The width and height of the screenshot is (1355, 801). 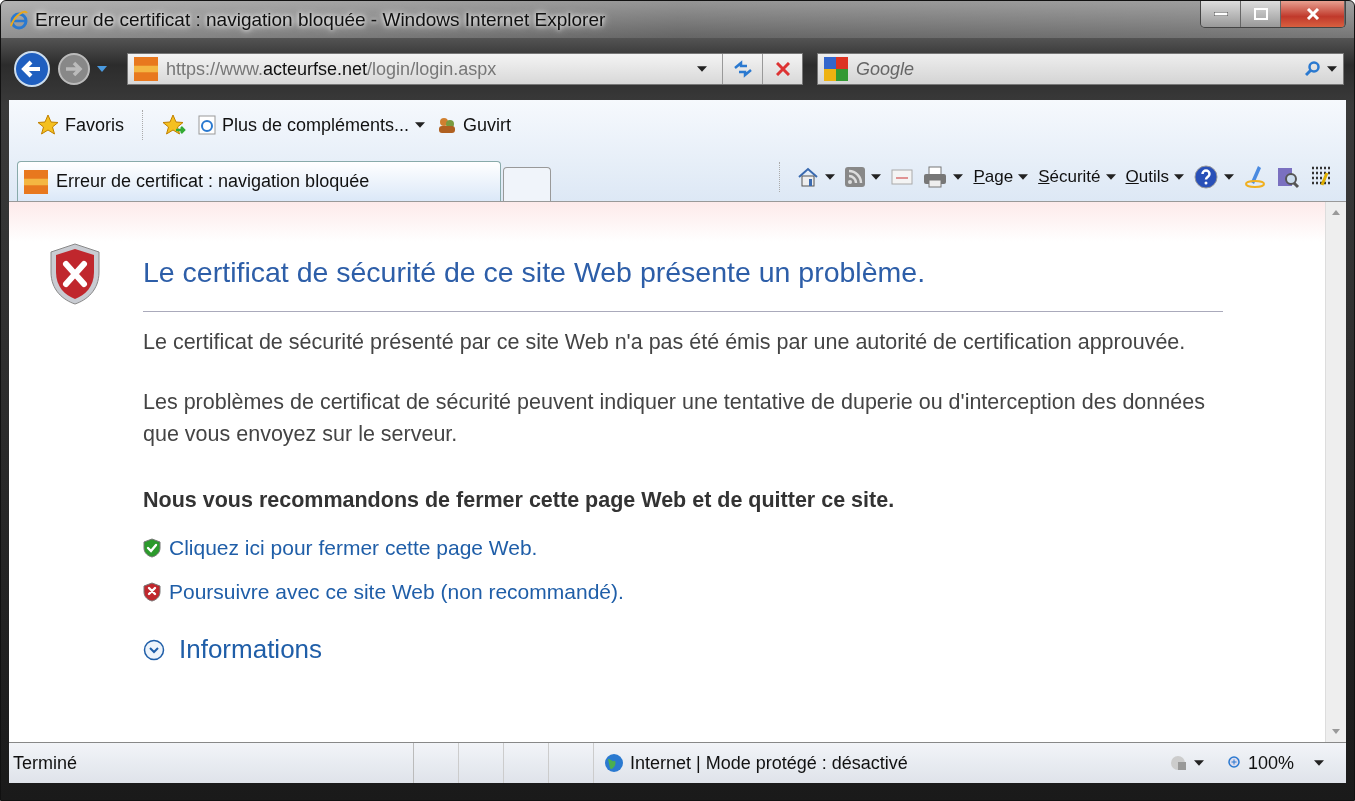 I want to click on maximize-icon, so click(x=1260, y=14).